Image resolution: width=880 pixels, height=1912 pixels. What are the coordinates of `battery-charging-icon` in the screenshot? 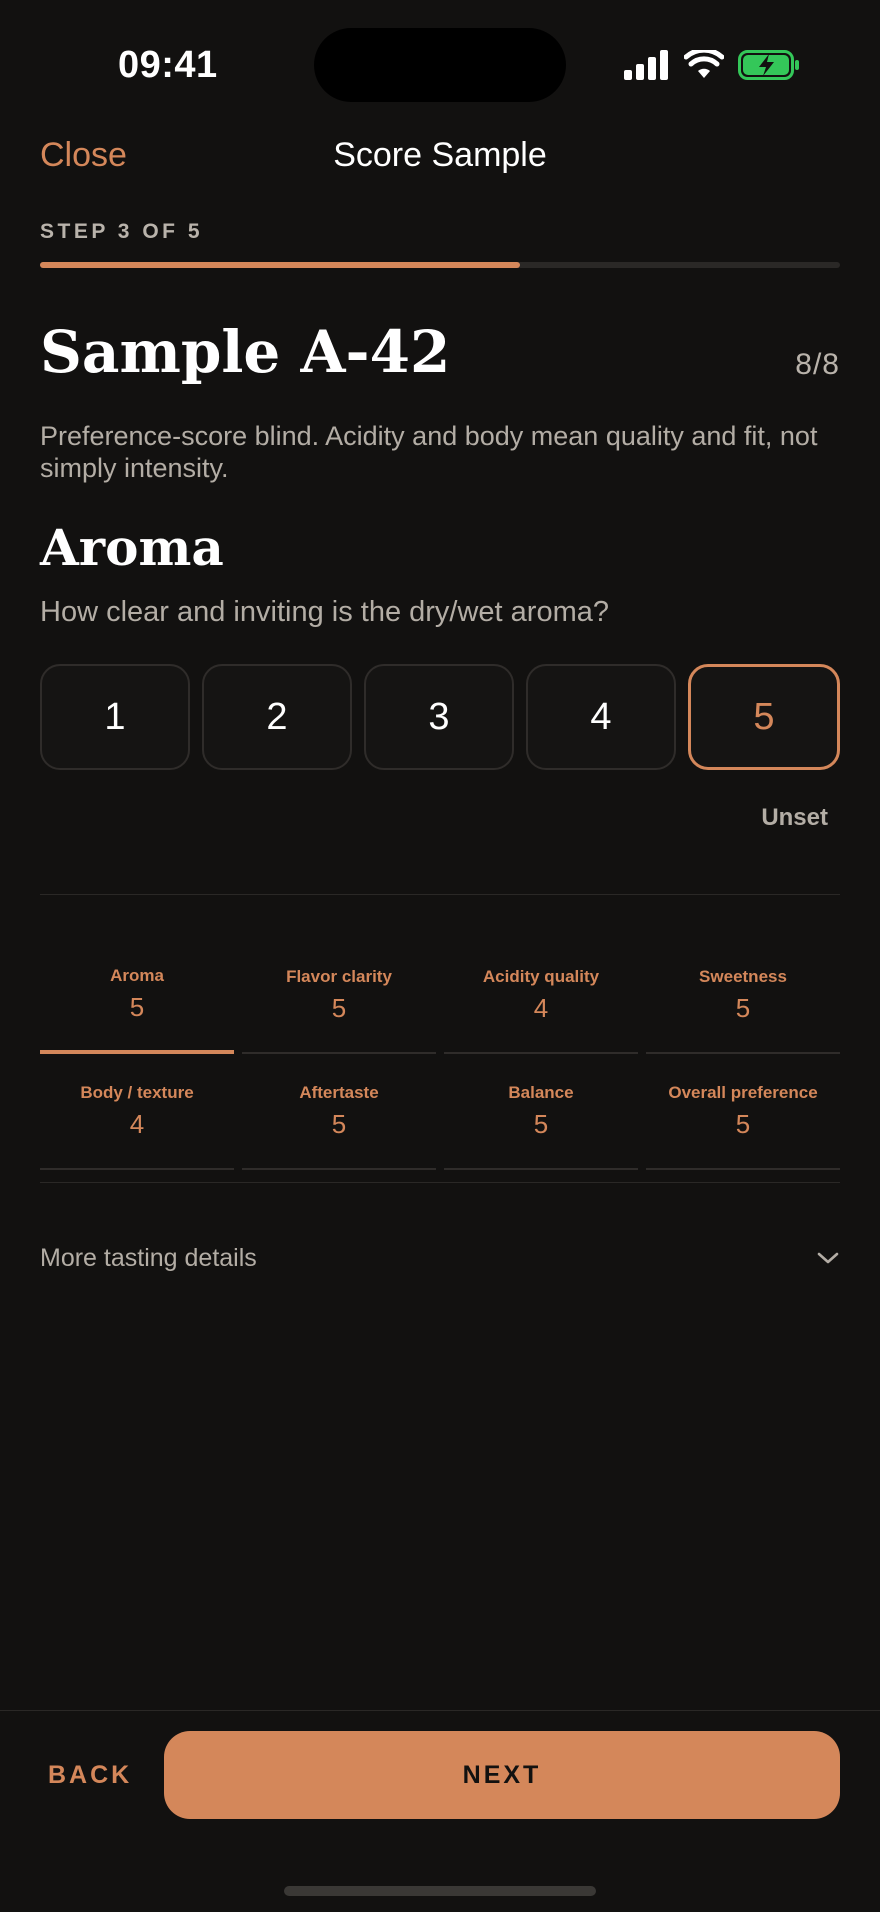 It's located at (768, 65).